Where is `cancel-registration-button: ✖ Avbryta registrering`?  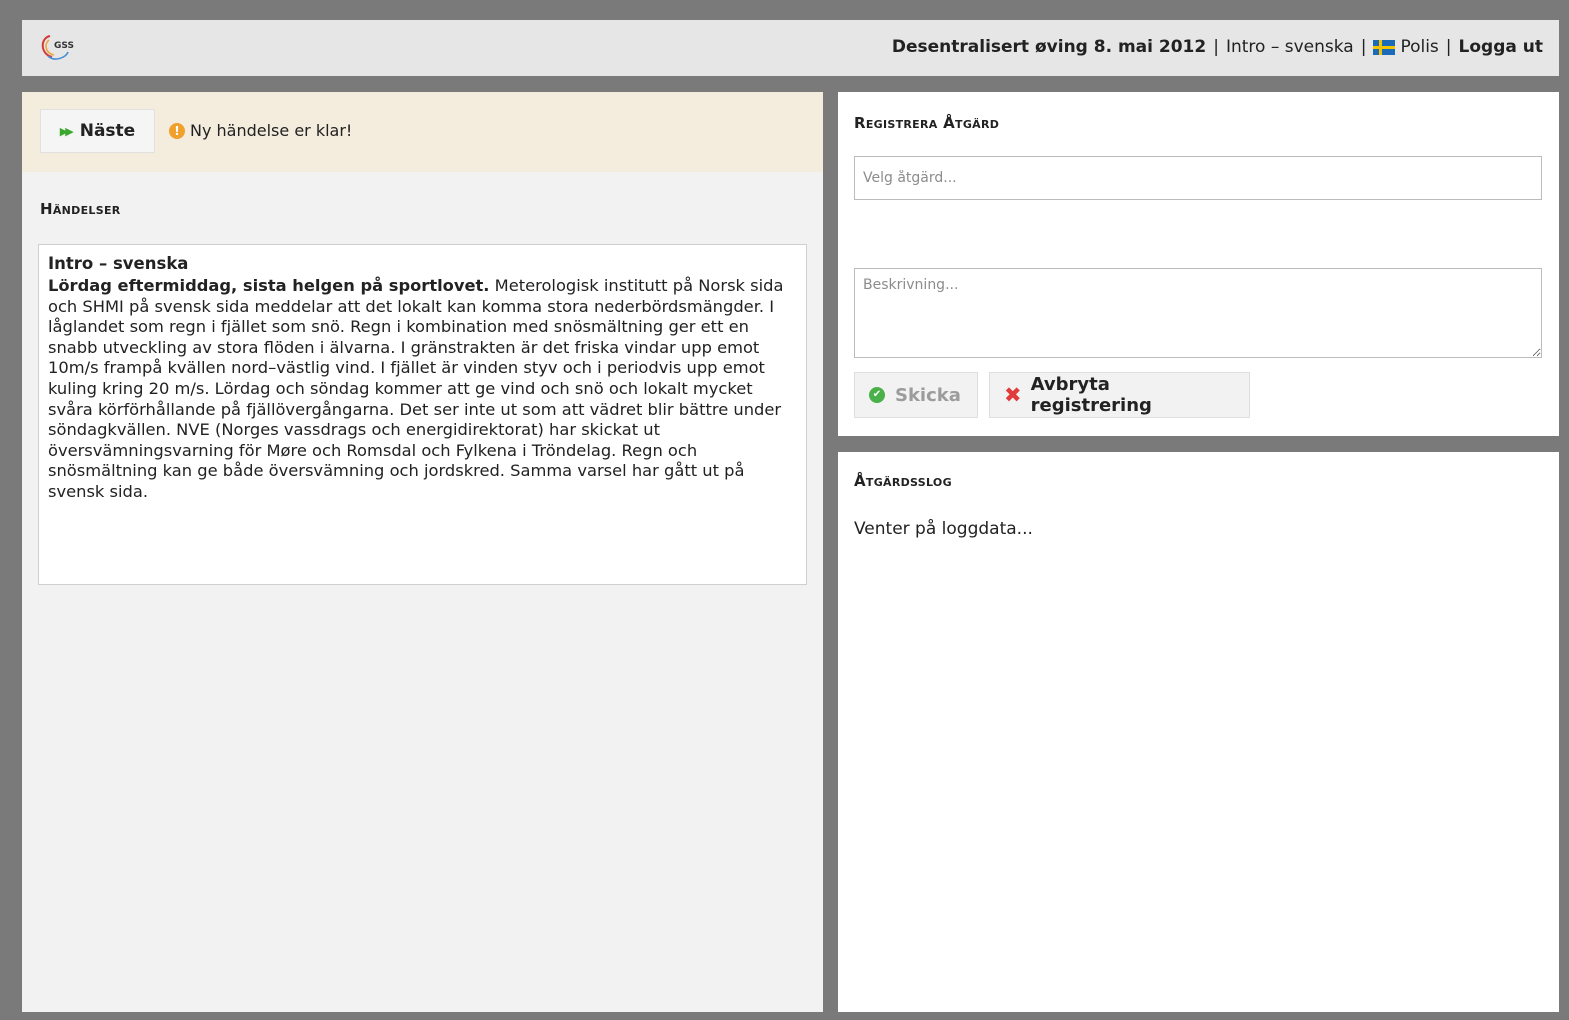
cancel-registration-button: ✖ Avbryta registrering is located at coordinates (1119, 395).